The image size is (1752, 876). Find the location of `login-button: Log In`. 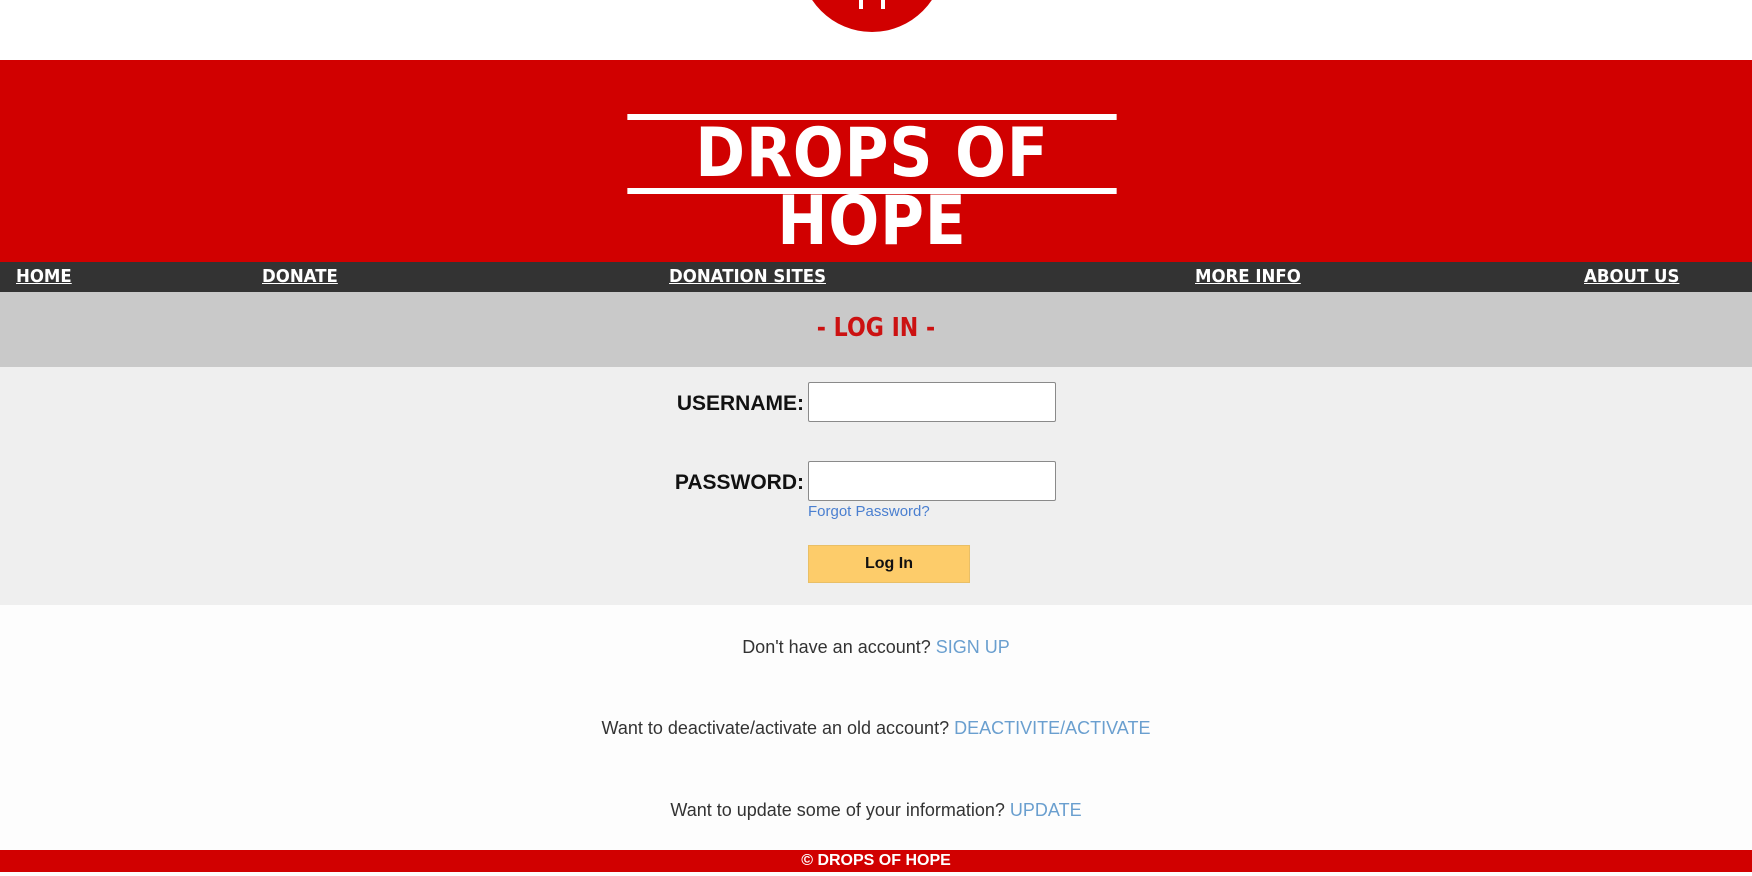

login-button: Log In is located at coordinates (889, 564).